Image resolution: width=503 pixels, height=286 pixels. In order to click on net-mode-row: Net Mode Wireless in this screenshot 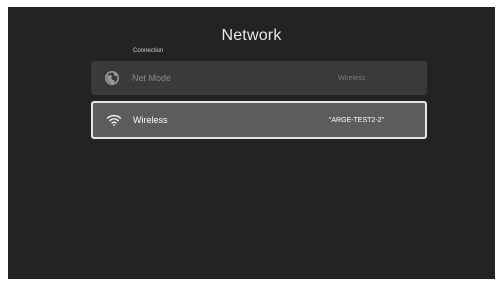, I will do `click(259, 78)`.